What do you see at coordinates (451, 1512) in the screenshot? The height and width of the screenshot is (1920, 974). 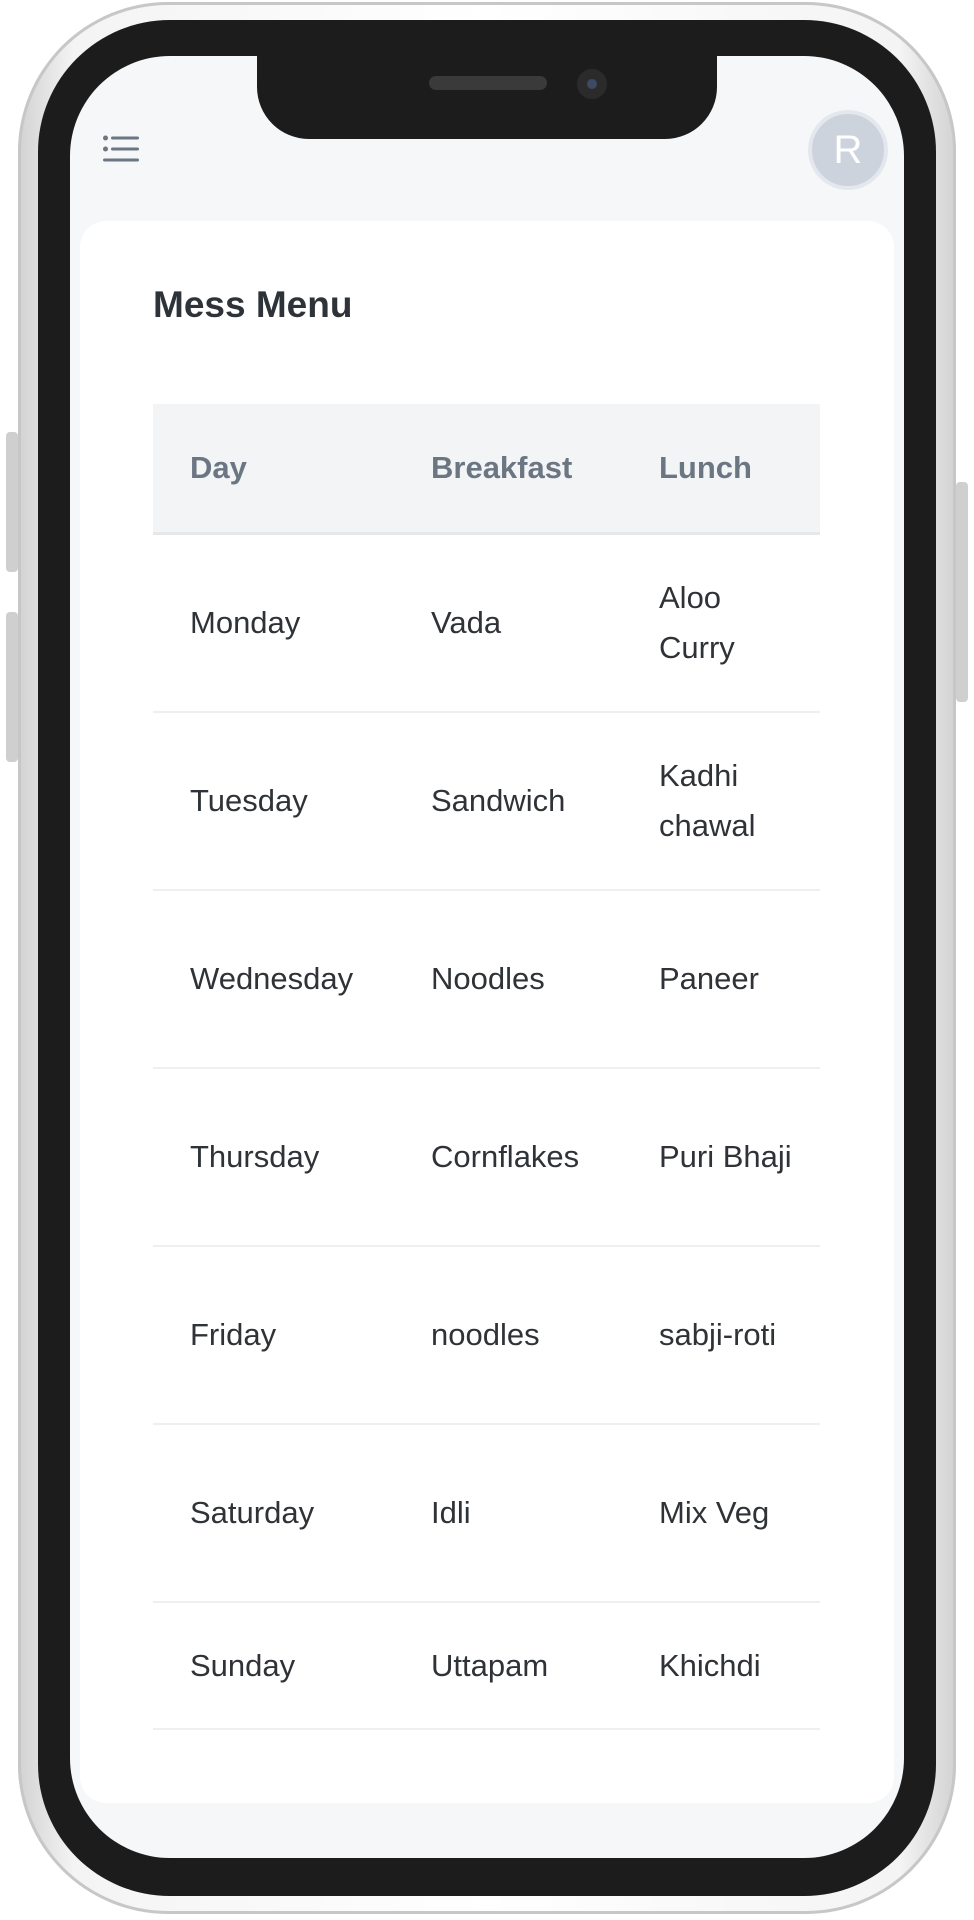 I see `breakfast-cell: Idli` at bounding box center [451, 1512].